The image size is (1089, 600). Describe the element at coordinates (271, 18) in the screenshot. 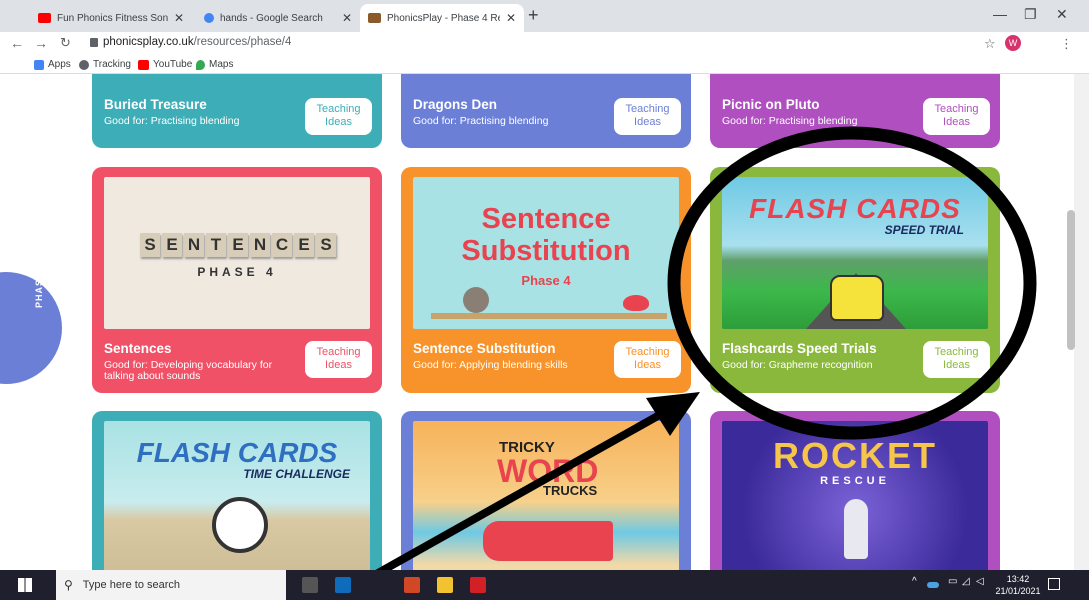

I see `tab-title: hands - Google Search` at that location.